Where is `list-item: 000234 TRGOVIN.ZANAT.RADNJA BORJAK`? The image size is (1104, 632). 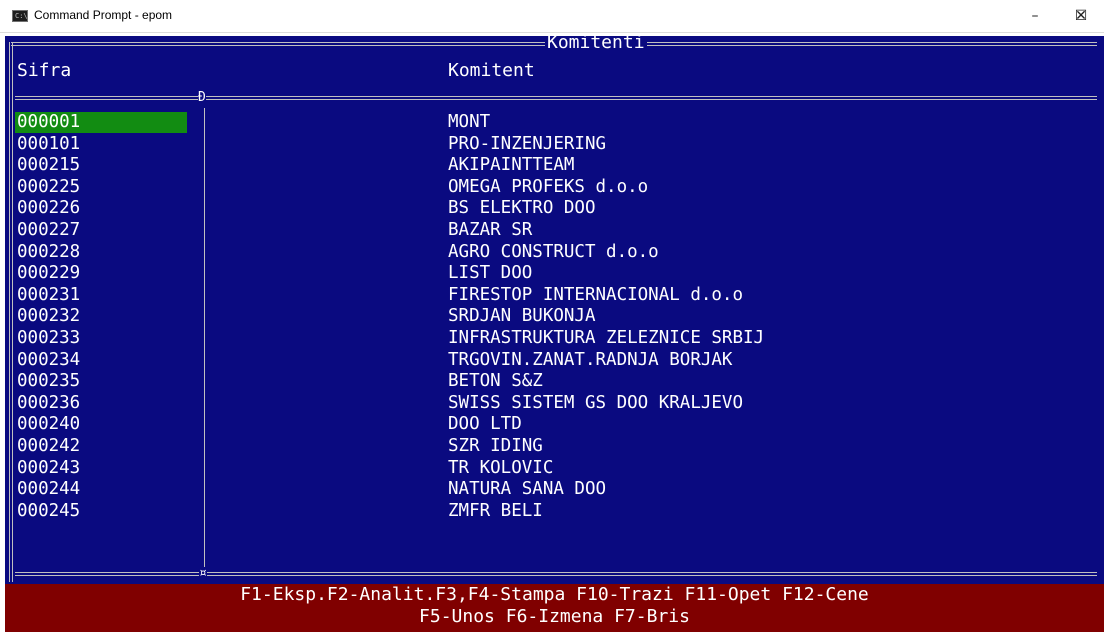
list-item: 000234 TRGOVIN.ZANAT.RADNJA BORJAK is located at coordinates (554, 361).